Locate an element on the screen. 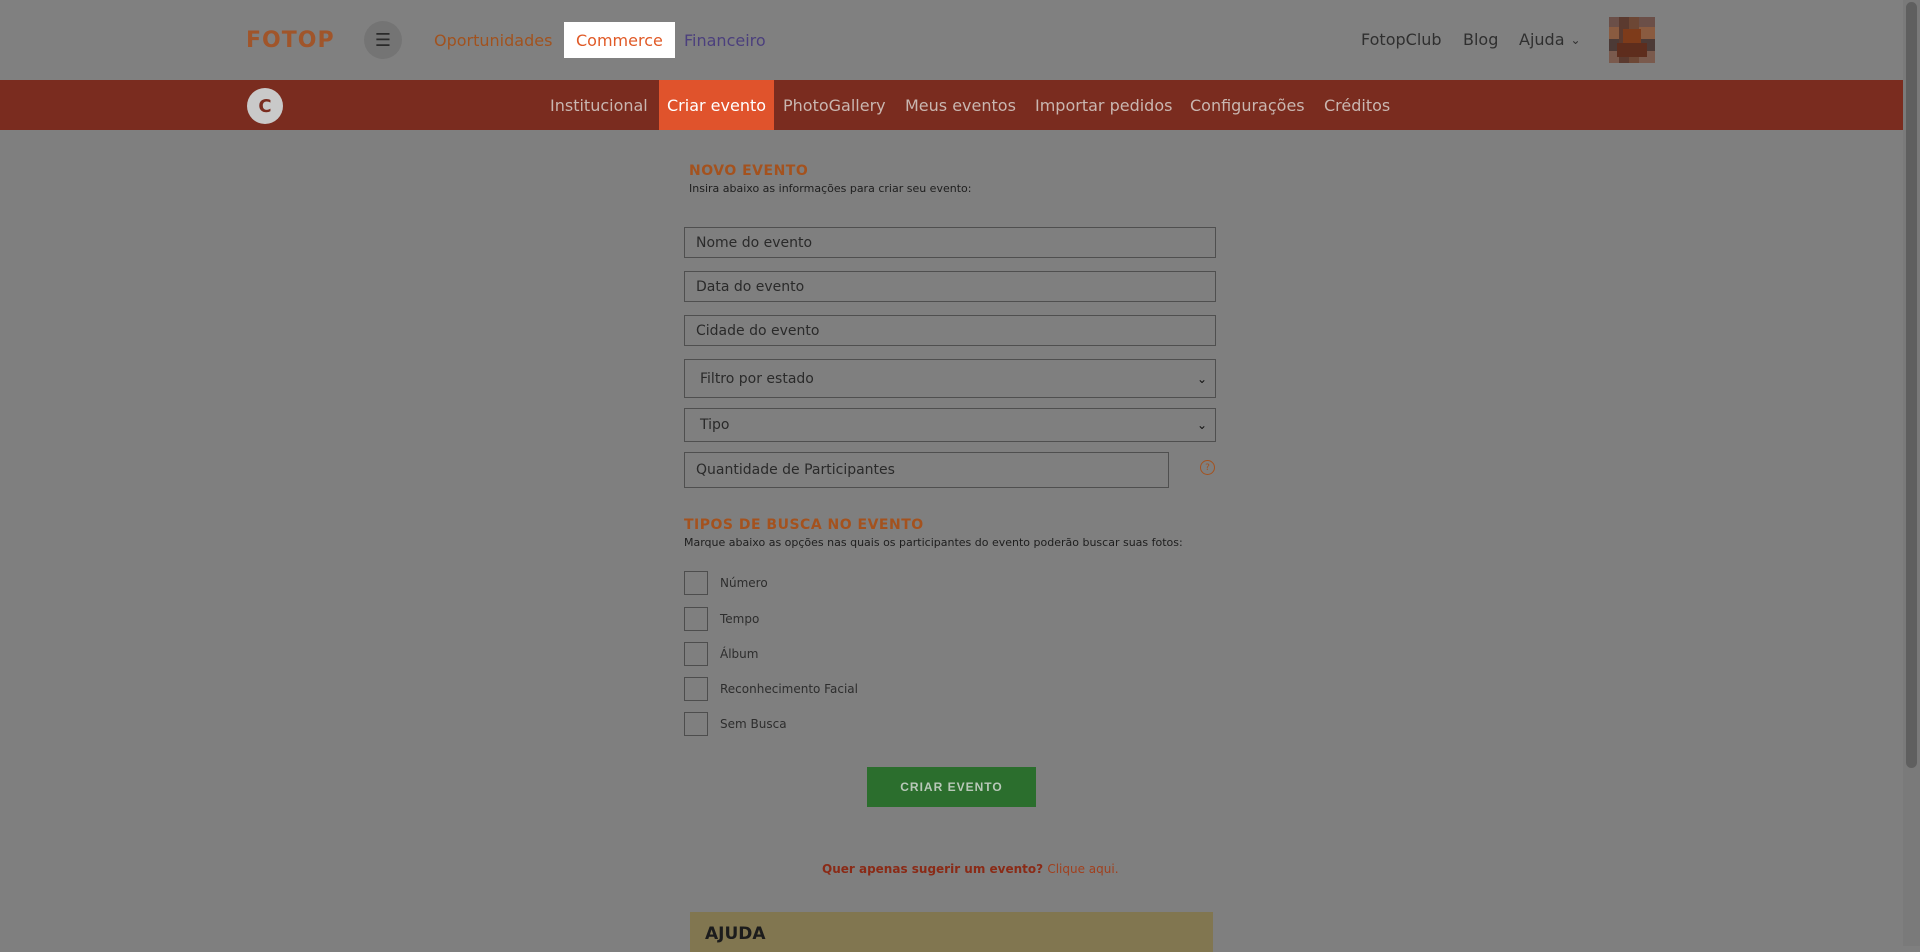 The image size is (1920, 952). option-label: Sem Busca is located at coordinates (753, 724).